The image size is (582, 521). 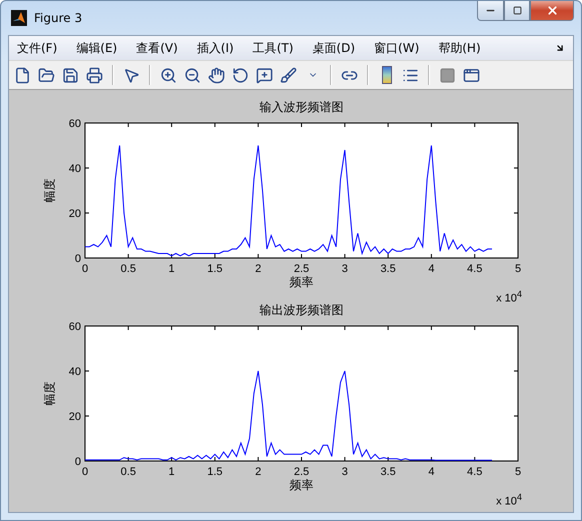 I want to click on minimize-button, so click(x=490, y=11).